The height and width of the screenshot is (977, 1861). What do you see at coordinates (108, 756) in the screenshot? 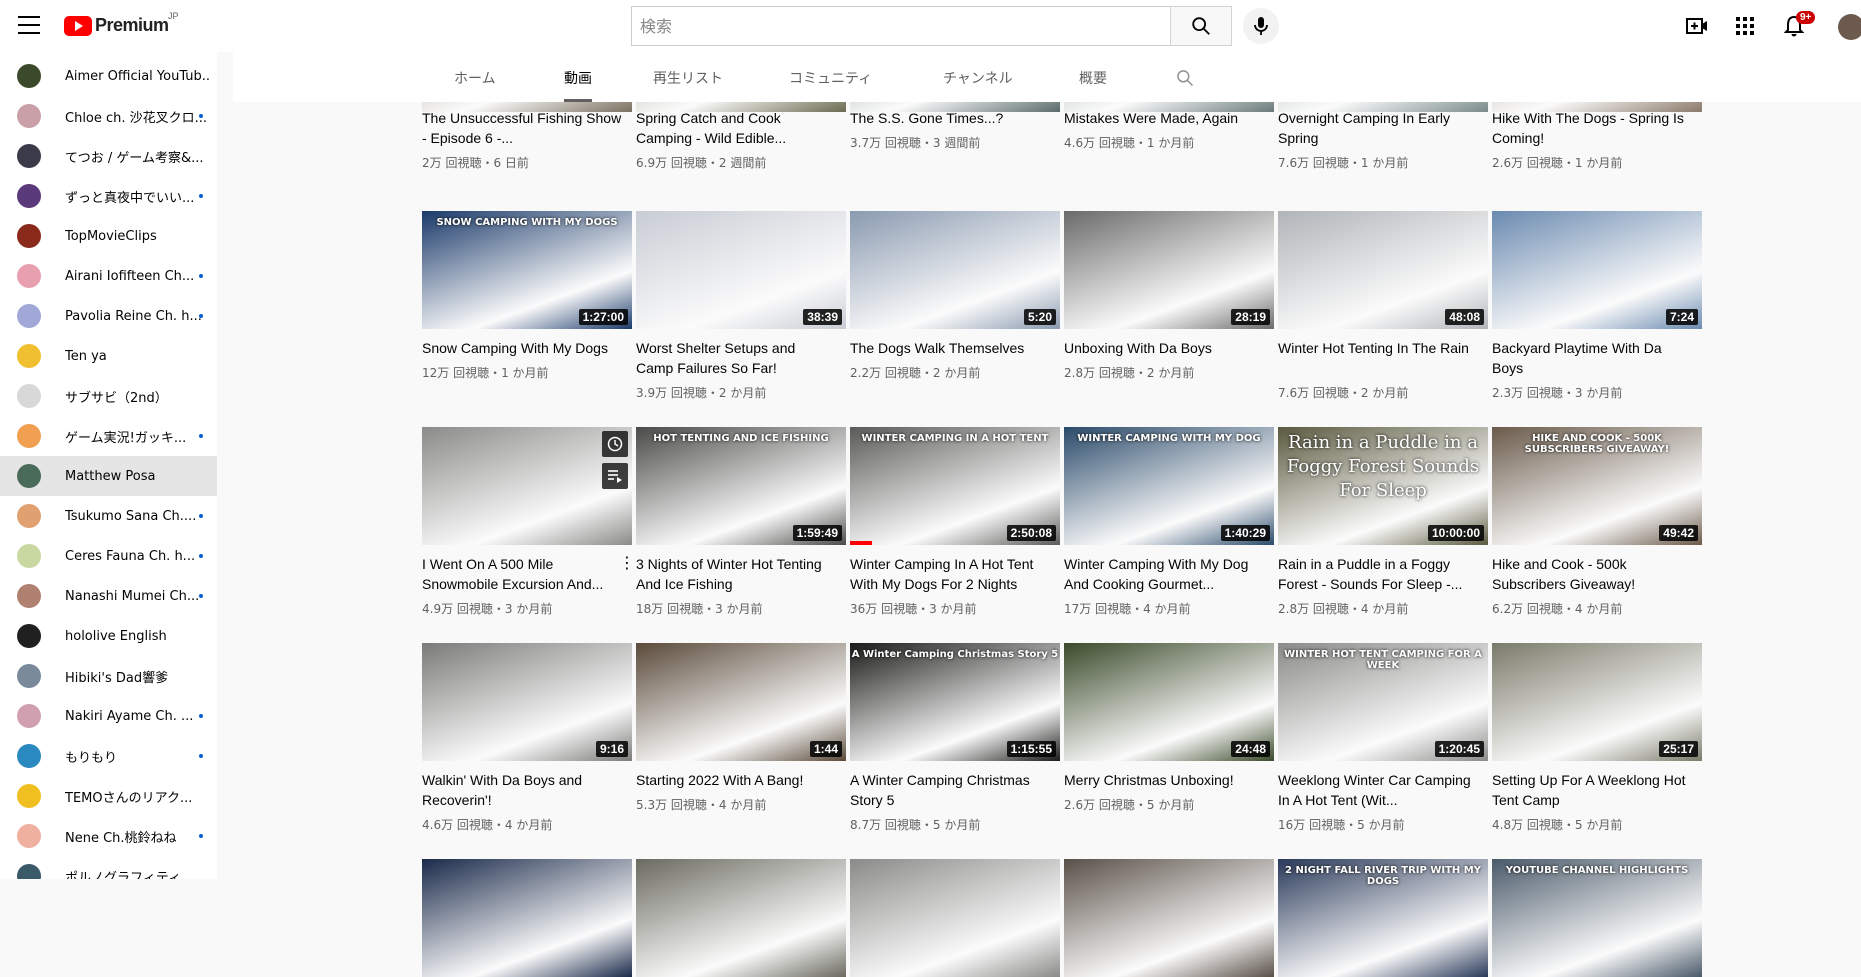
I see `sidebar-channel-item: もりもり` at bounding box center [108, 756].